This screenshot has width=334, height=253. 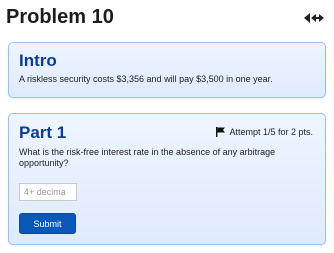 I want to click on submit-button: Submit, so click(x=47, y=223).